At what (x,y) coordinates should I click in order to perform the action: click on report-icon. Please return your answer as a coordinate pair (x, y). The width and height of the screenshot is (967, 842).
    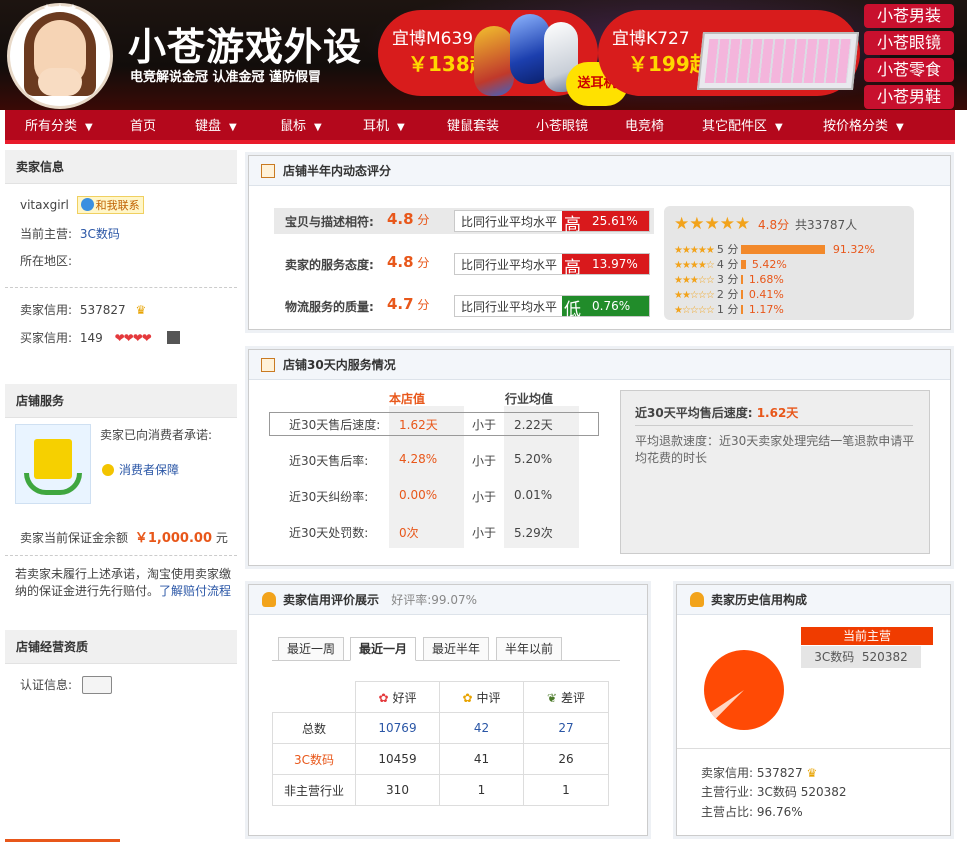
    Looking at the image, I should click on (173, 337).